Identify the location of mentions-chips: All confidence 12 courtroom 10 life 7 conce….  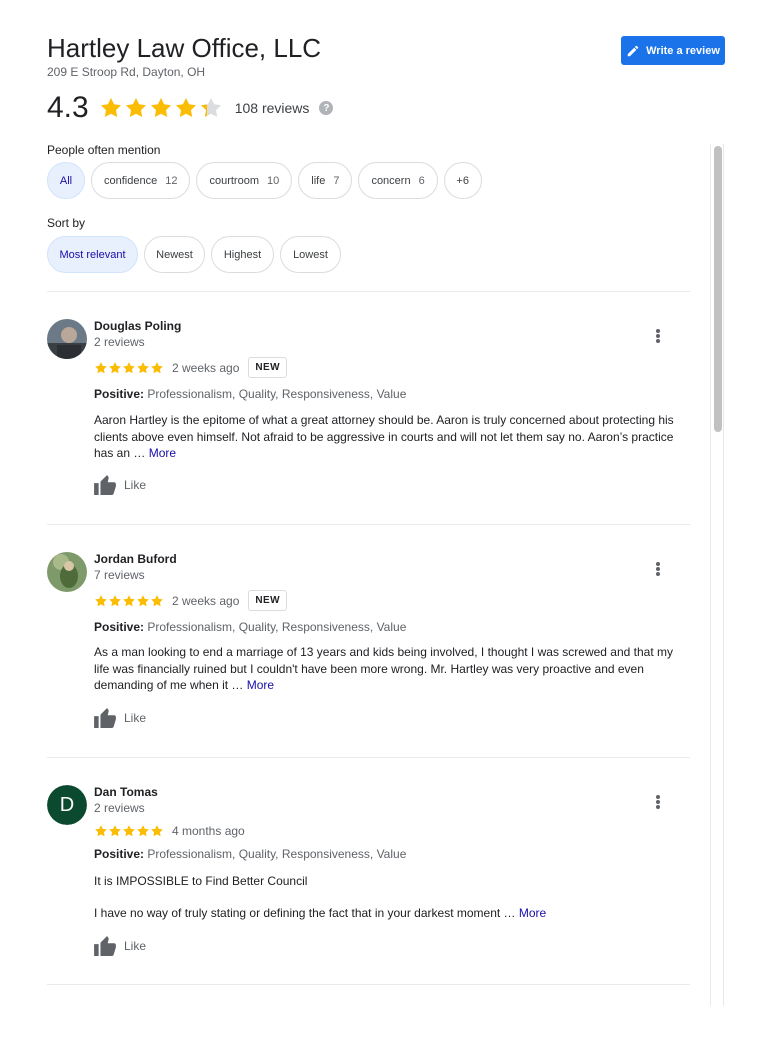
(264, 180).